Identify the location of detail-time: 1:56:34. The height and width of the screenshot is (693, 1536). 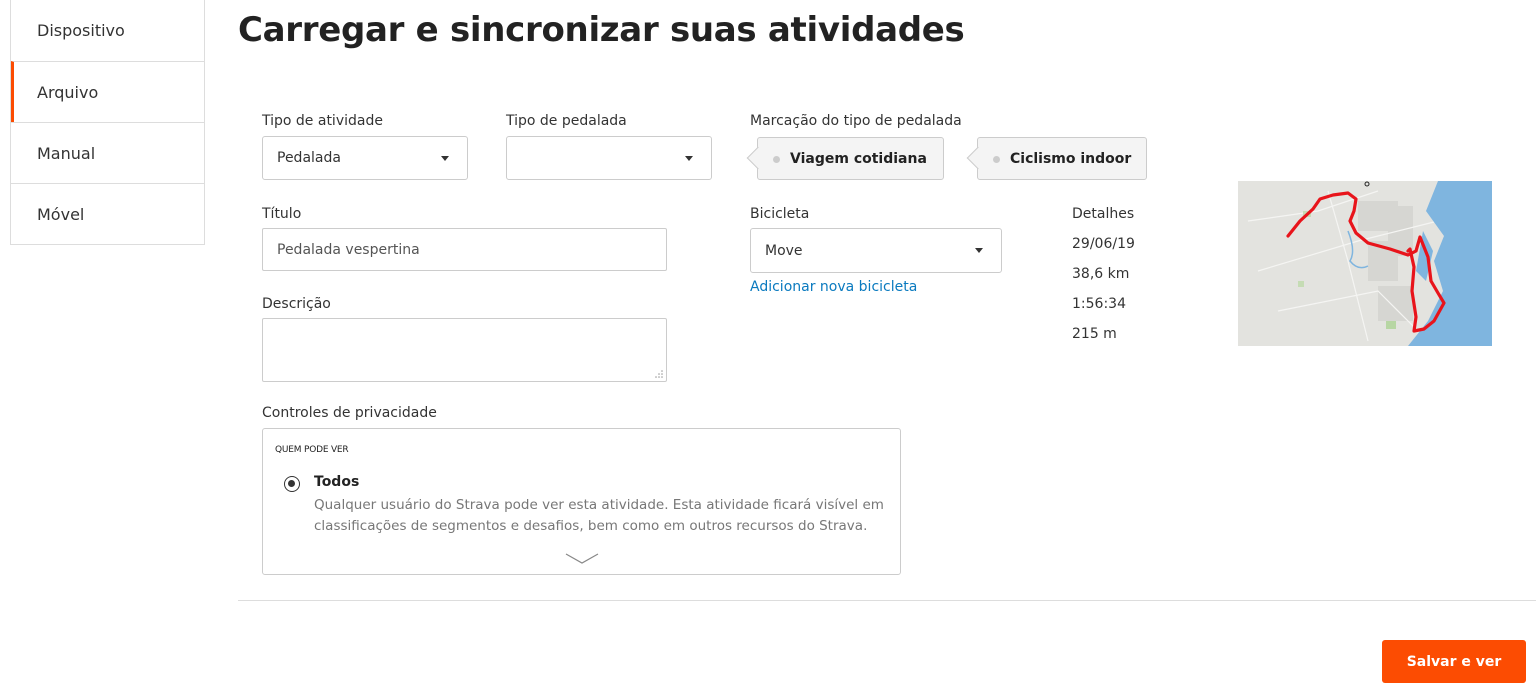
(1099, 304).